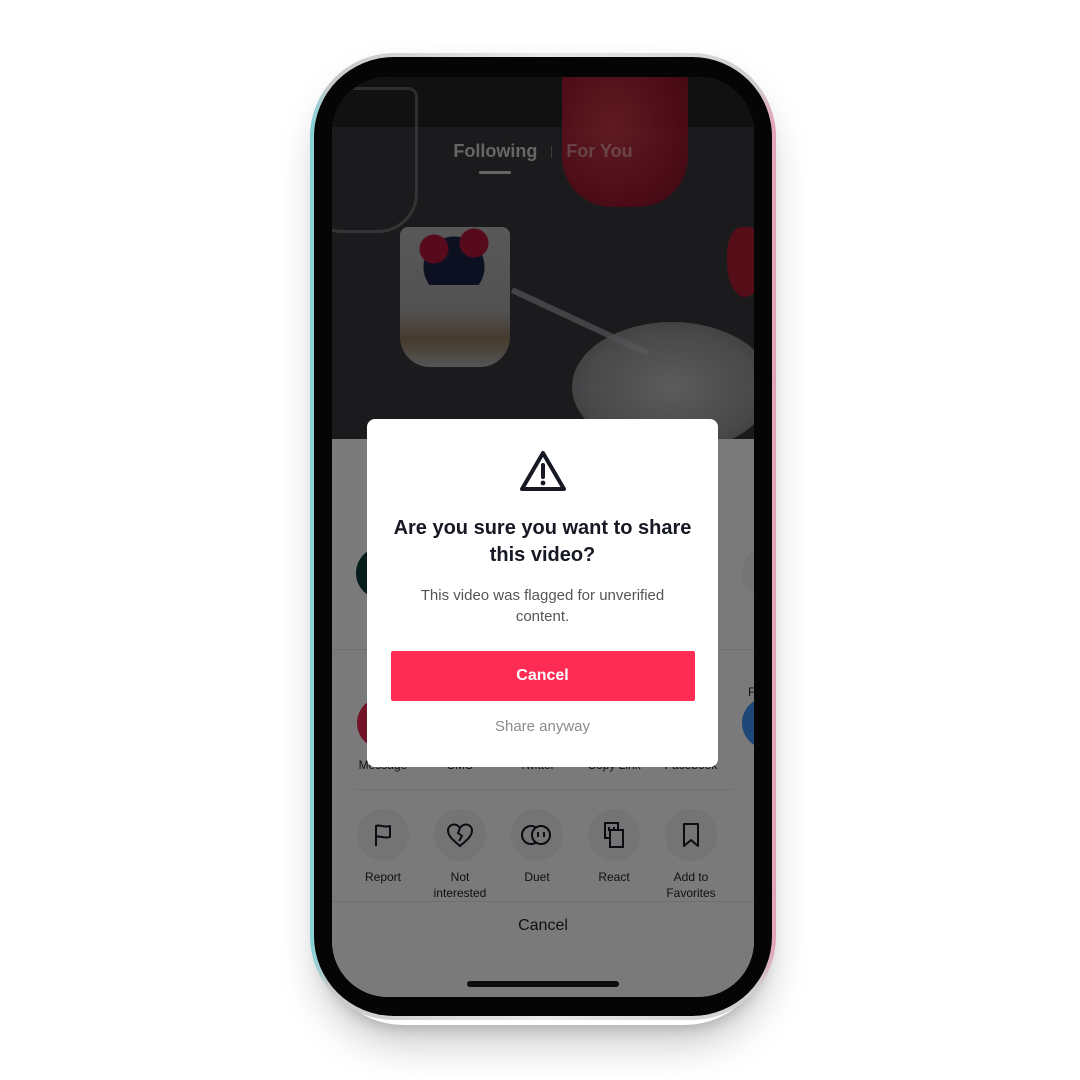 Image resolution: width=1080 pixels, height=1080 pixels. Describe the element at coordinates (542, 676) in the screenshot. I see `dialog-cancel-button: Cancel` at that location.